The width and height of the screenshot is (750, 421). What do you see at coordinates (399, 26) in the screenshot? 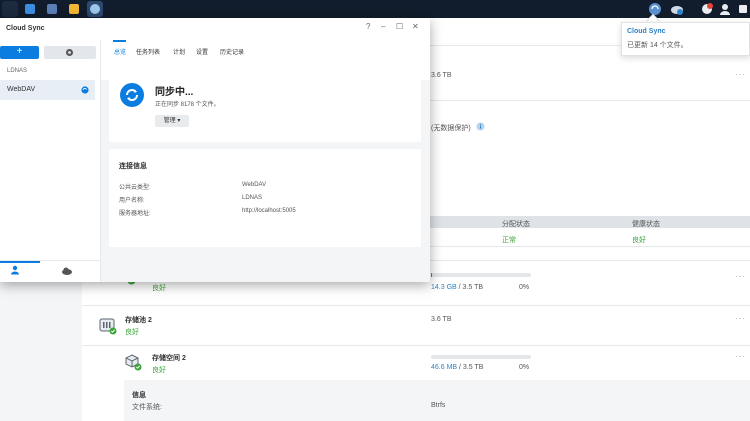
I see `maximize-button: ☐` at bounding box center [399, 26].